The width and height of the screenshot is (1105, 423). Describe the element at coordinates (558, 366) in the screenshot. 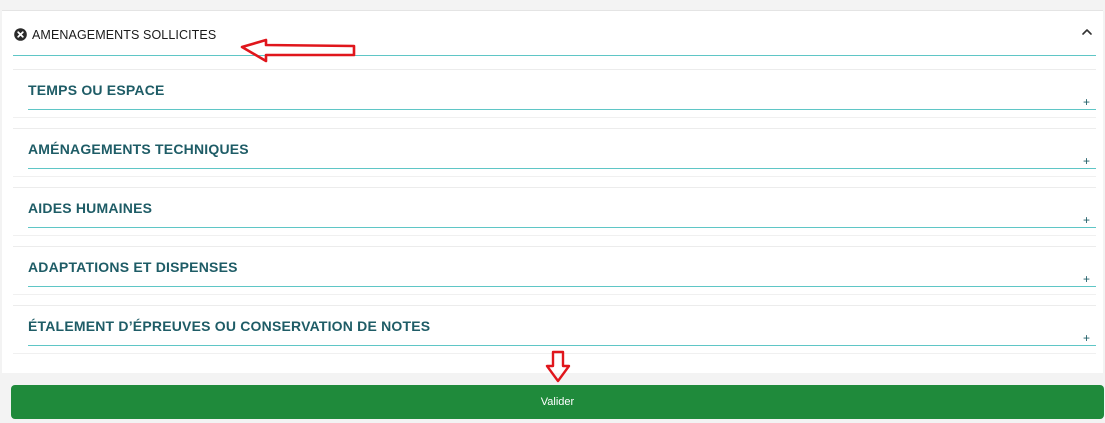

I see `red-arrow-down-icon` at that location.